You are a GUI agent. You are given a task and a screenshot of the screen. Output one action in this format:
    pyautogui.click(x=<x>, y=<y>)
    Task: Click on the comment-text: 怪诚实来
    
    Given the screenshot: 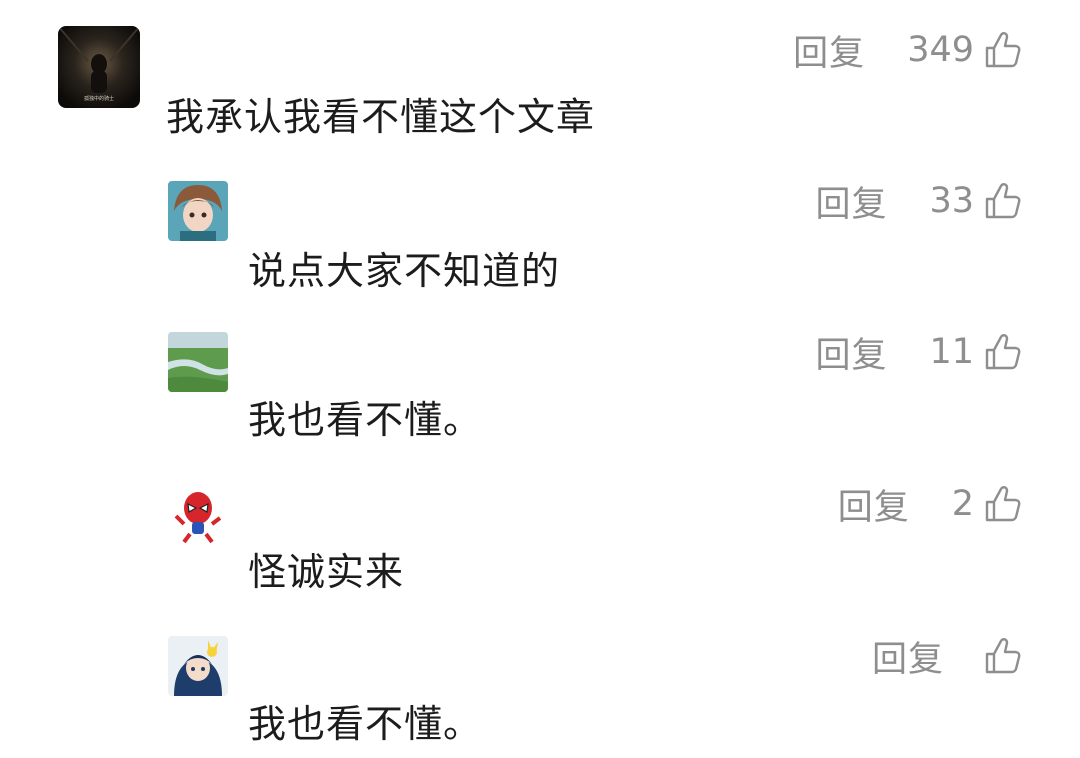 What is the action you would take?
    pyautogui.click(x=326, y=572)
    